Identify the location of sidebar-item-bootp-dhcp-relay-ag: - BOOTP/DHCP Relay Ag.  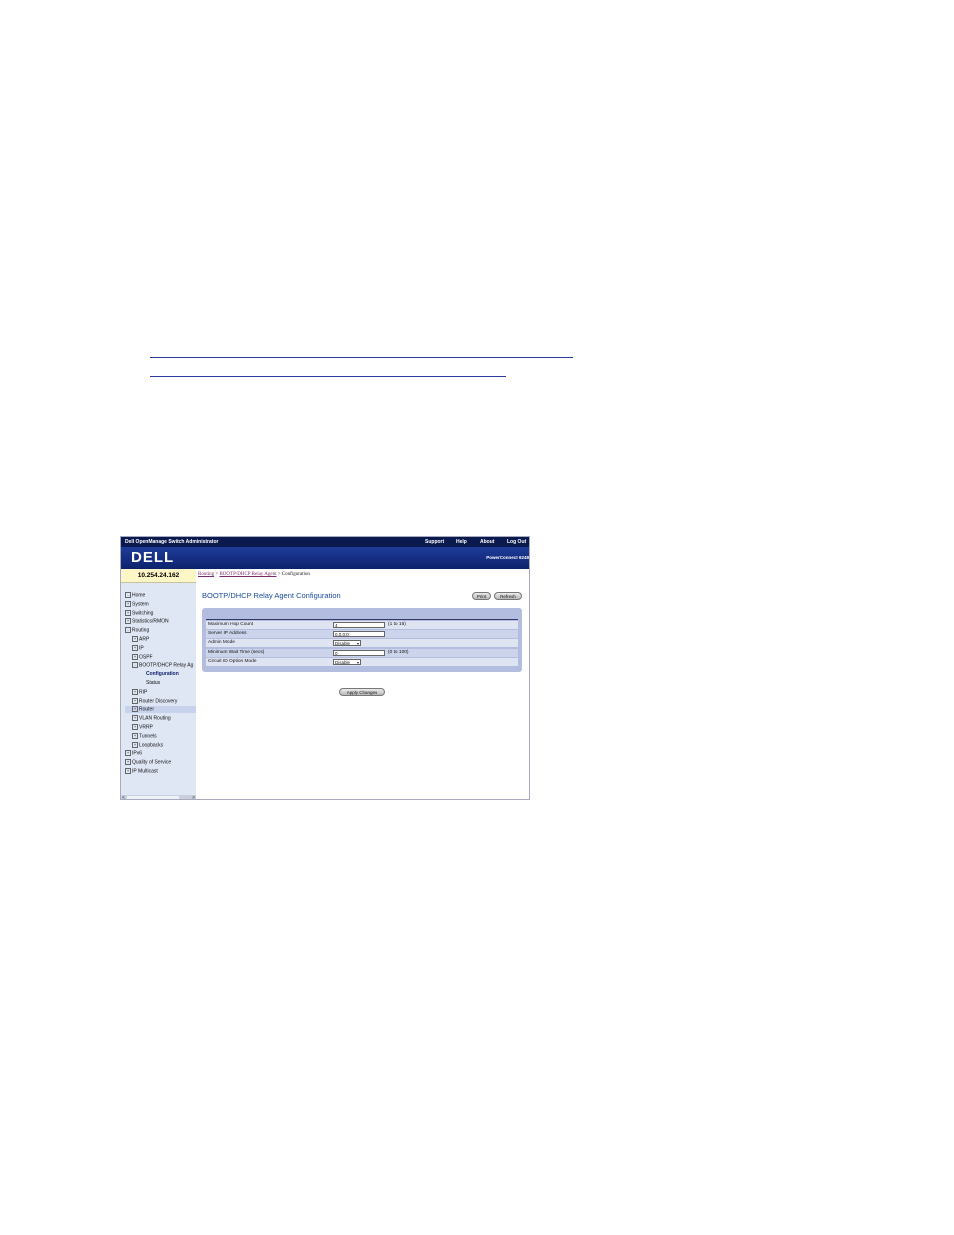
(163, 665).